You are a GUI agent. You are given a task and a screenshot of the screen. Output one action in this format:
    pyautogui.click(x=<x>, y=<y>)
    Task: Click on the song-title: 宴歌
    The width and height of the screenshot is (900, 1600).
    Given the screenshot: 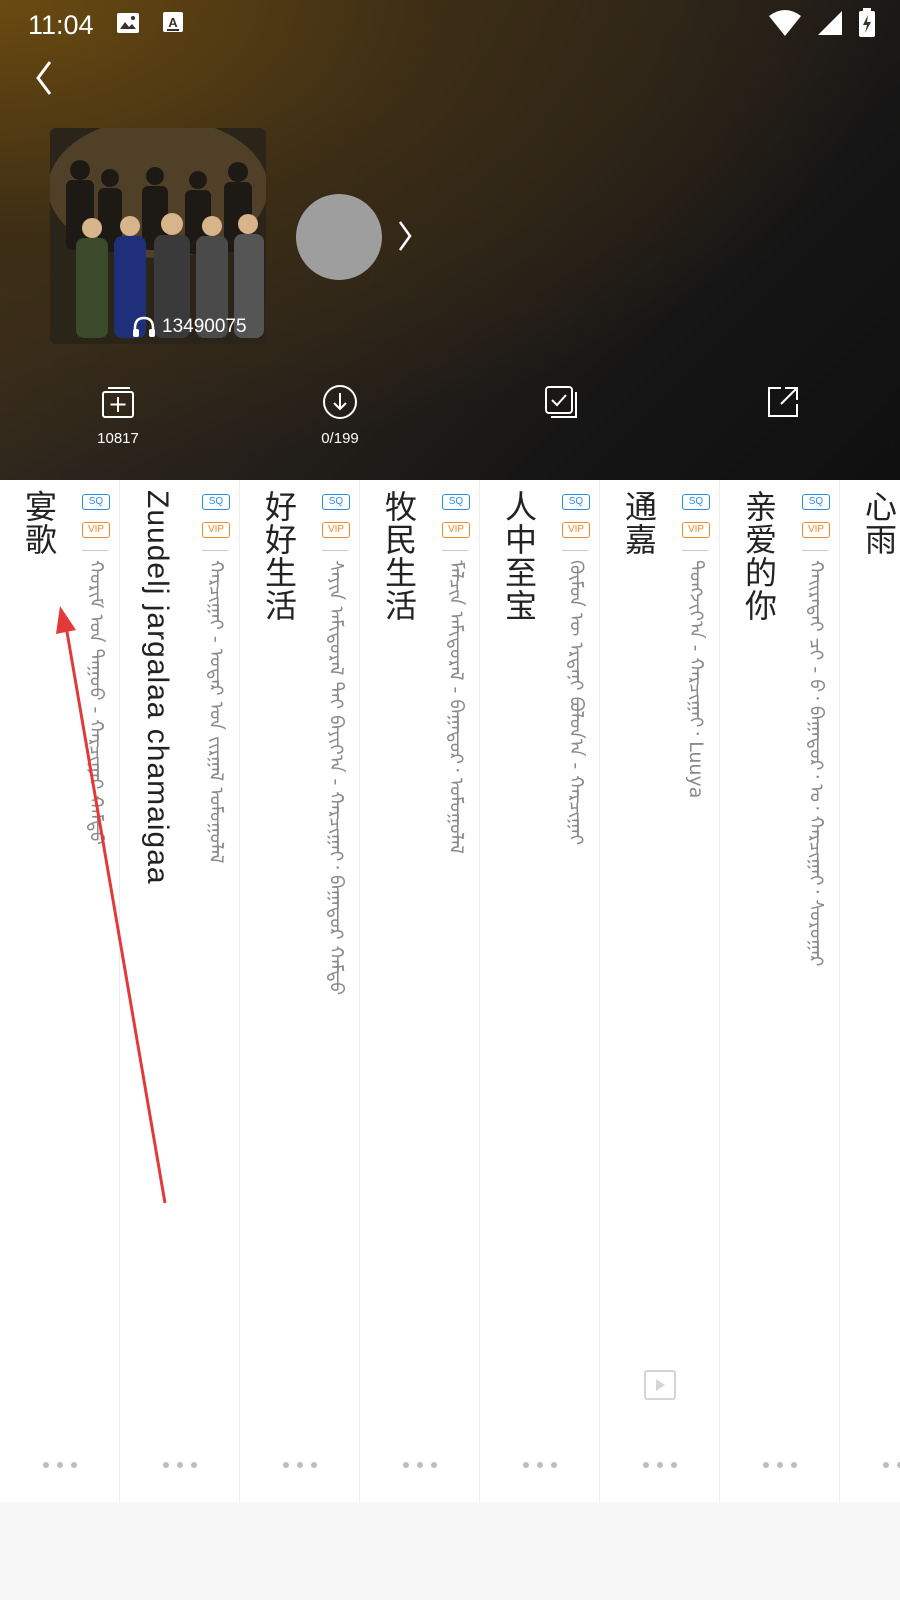 What is the action you would take?
    pyautogui.click(x=39, y=523)
    